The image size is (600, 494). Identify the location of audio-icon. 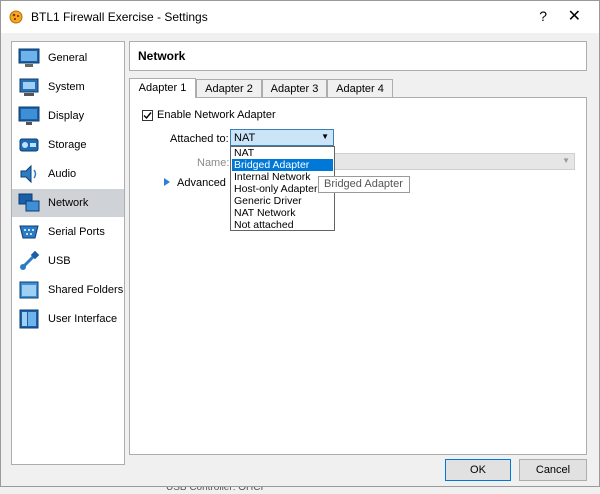
(28, 174).